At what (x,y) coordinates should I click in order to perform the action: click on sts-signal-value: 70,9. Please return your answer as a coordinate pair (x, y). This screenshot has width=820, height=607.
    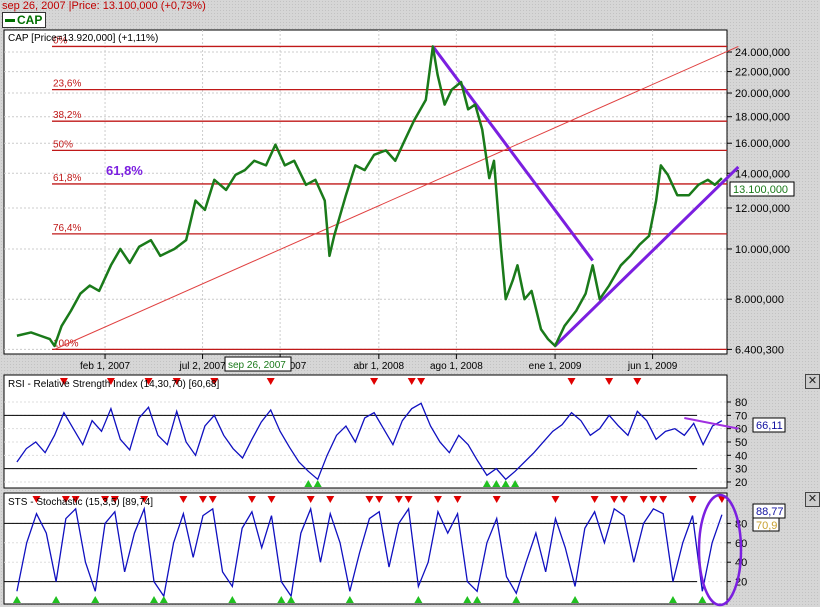
    Looking at the image, I should click on (766, 526).